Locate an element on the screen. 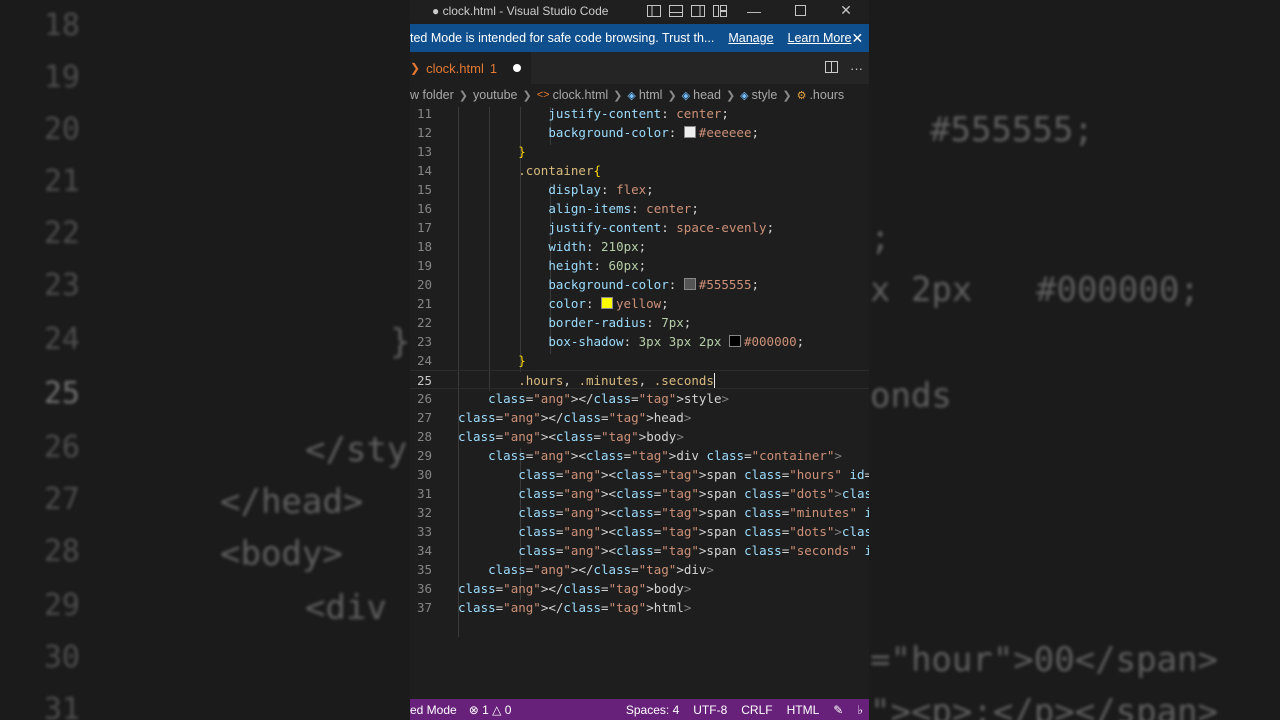  language-mode-status: HTML is located at coordinates (803, 710).